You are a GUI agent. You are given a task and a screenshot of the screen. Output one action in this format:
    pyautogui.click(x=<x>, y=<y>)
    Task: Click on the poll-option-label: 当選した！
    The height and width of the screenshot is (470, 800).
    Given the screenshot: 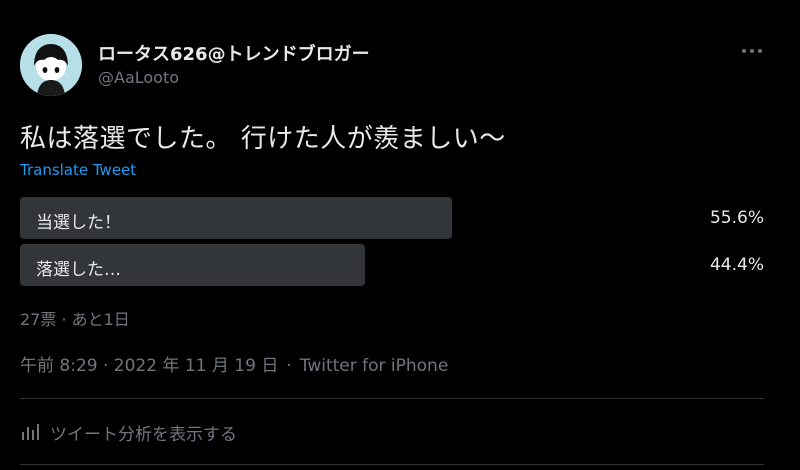 What is the action you would take?
    pyautogui.click(x=78, y=223)
    